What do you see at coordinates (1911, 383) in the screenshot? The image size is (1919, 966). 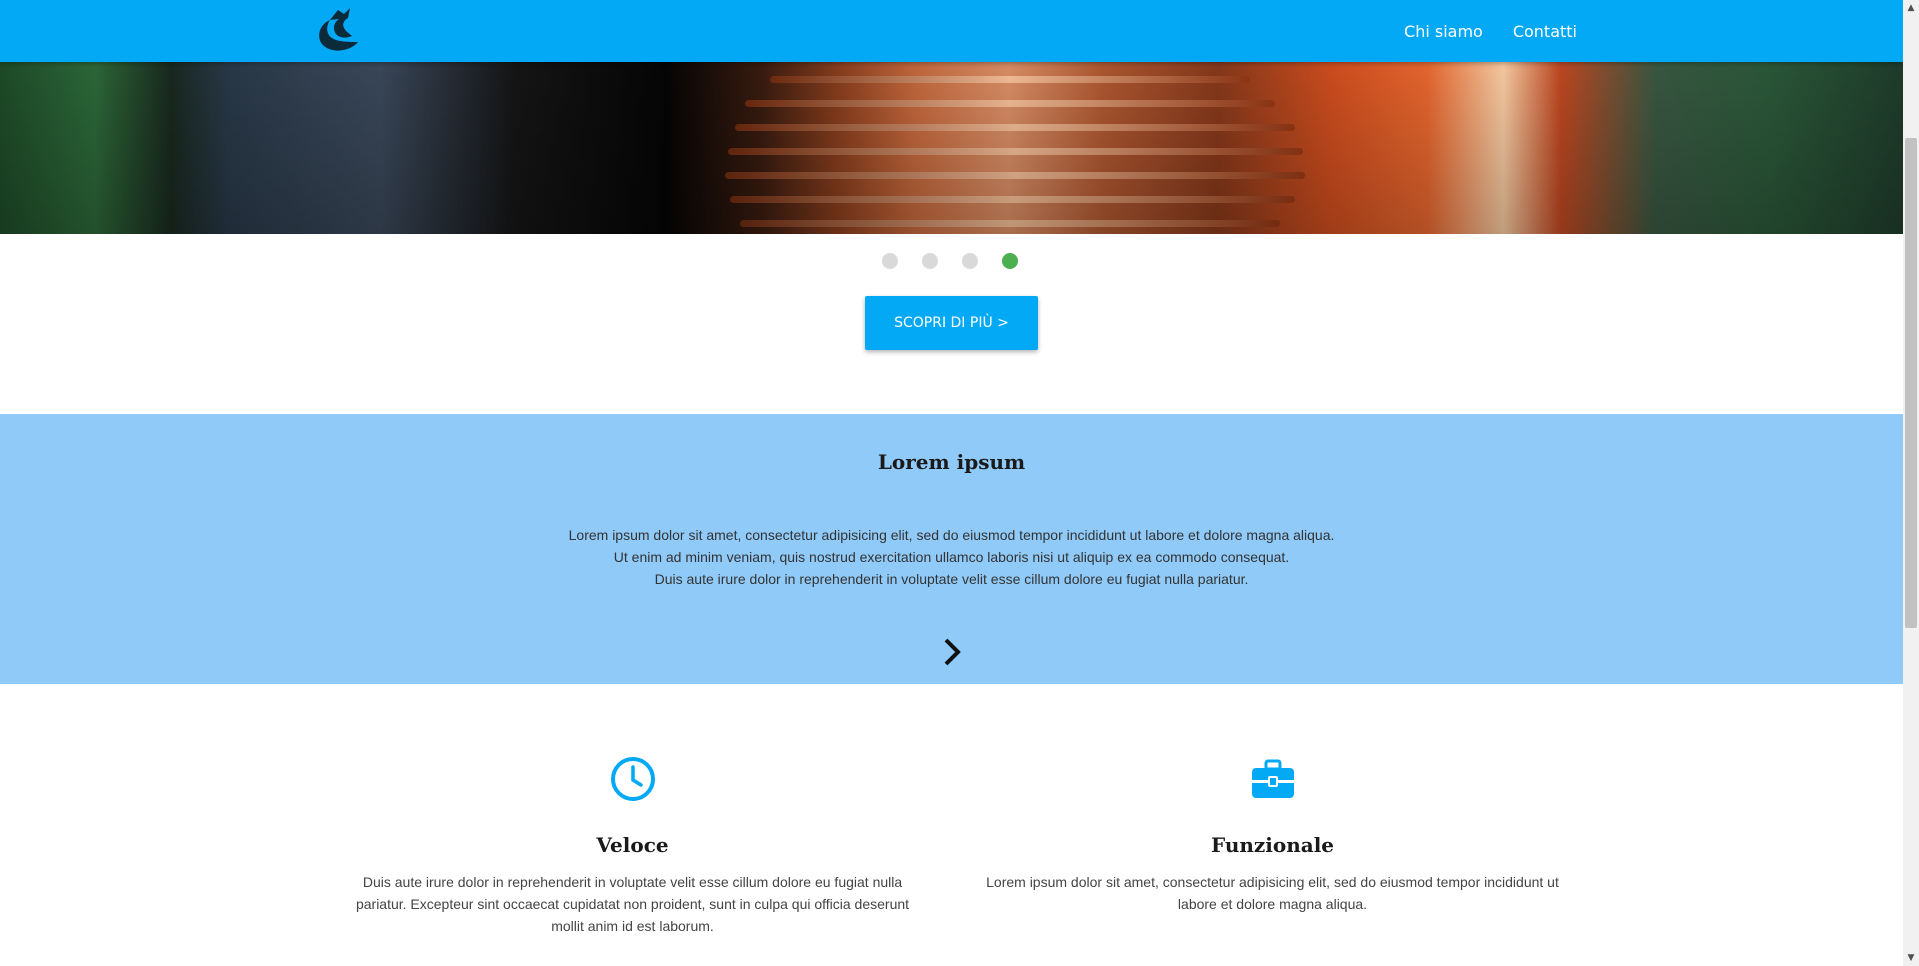 I see `scrollbar-thumb` at bounding box center [1911, 383].